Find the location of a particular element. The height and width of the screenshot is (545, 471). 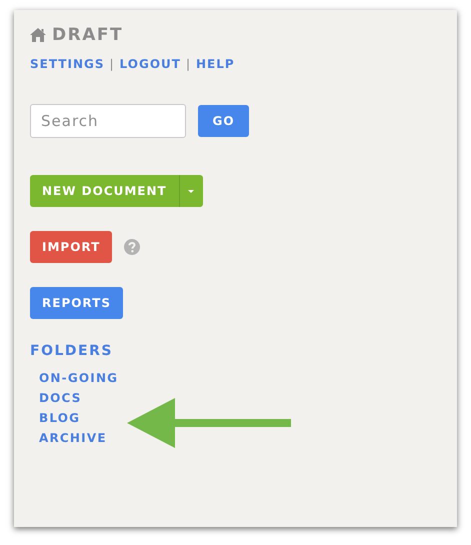

new-document-button: NEW DOCUMENT is located at coordinates (104, 191).